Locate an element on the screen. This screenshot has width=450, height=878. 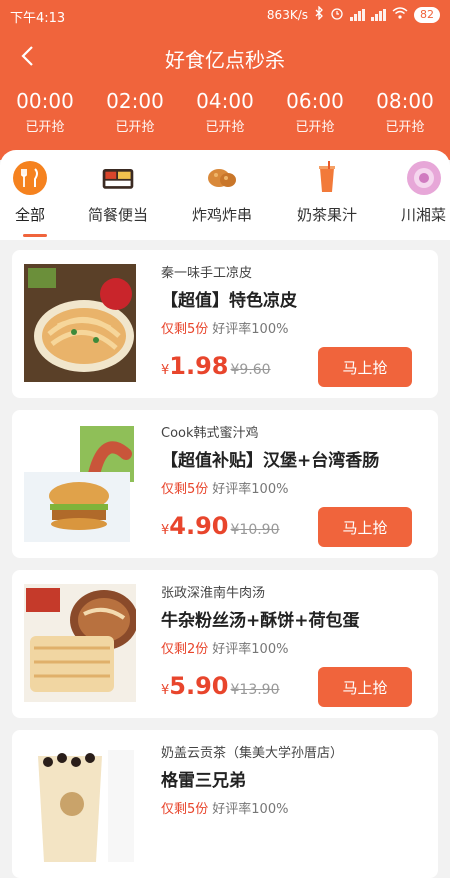
time-slot-time: 08:00 is located at coordinates (405, 101).